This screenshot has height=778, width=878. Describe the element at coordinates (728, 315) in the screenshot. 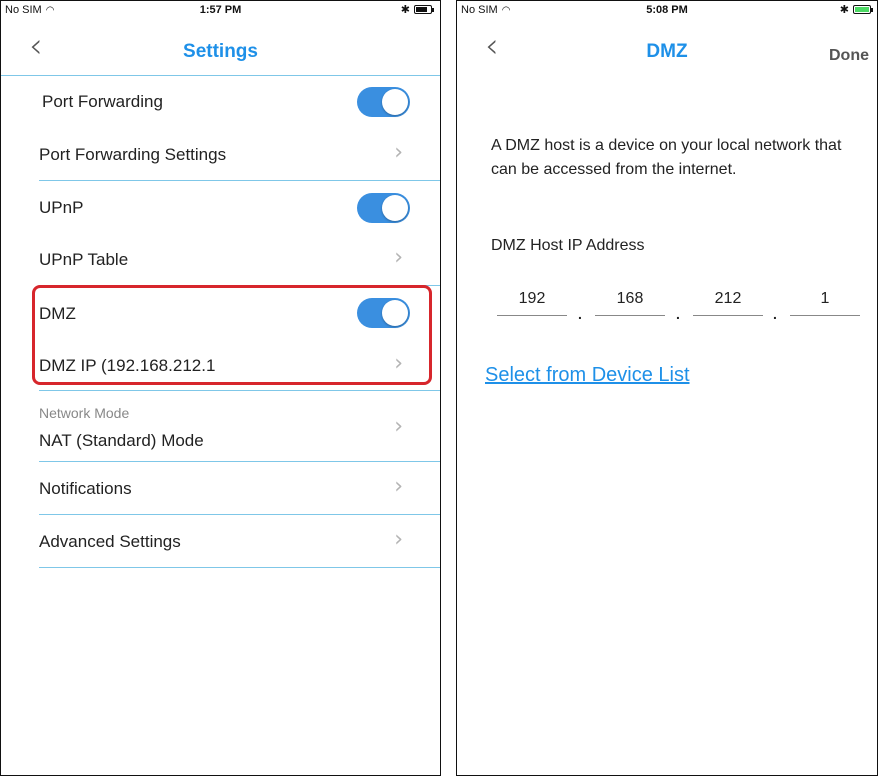

I see `ip-octet-3-underline` at that location.